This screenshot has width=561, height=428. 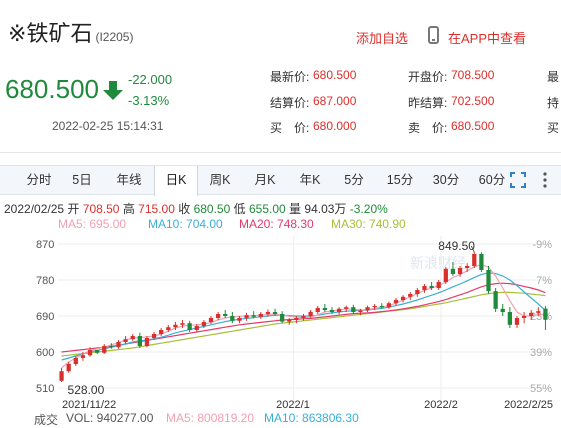 I want to click on tab-5min: 5分, so click(x=354, y=180).